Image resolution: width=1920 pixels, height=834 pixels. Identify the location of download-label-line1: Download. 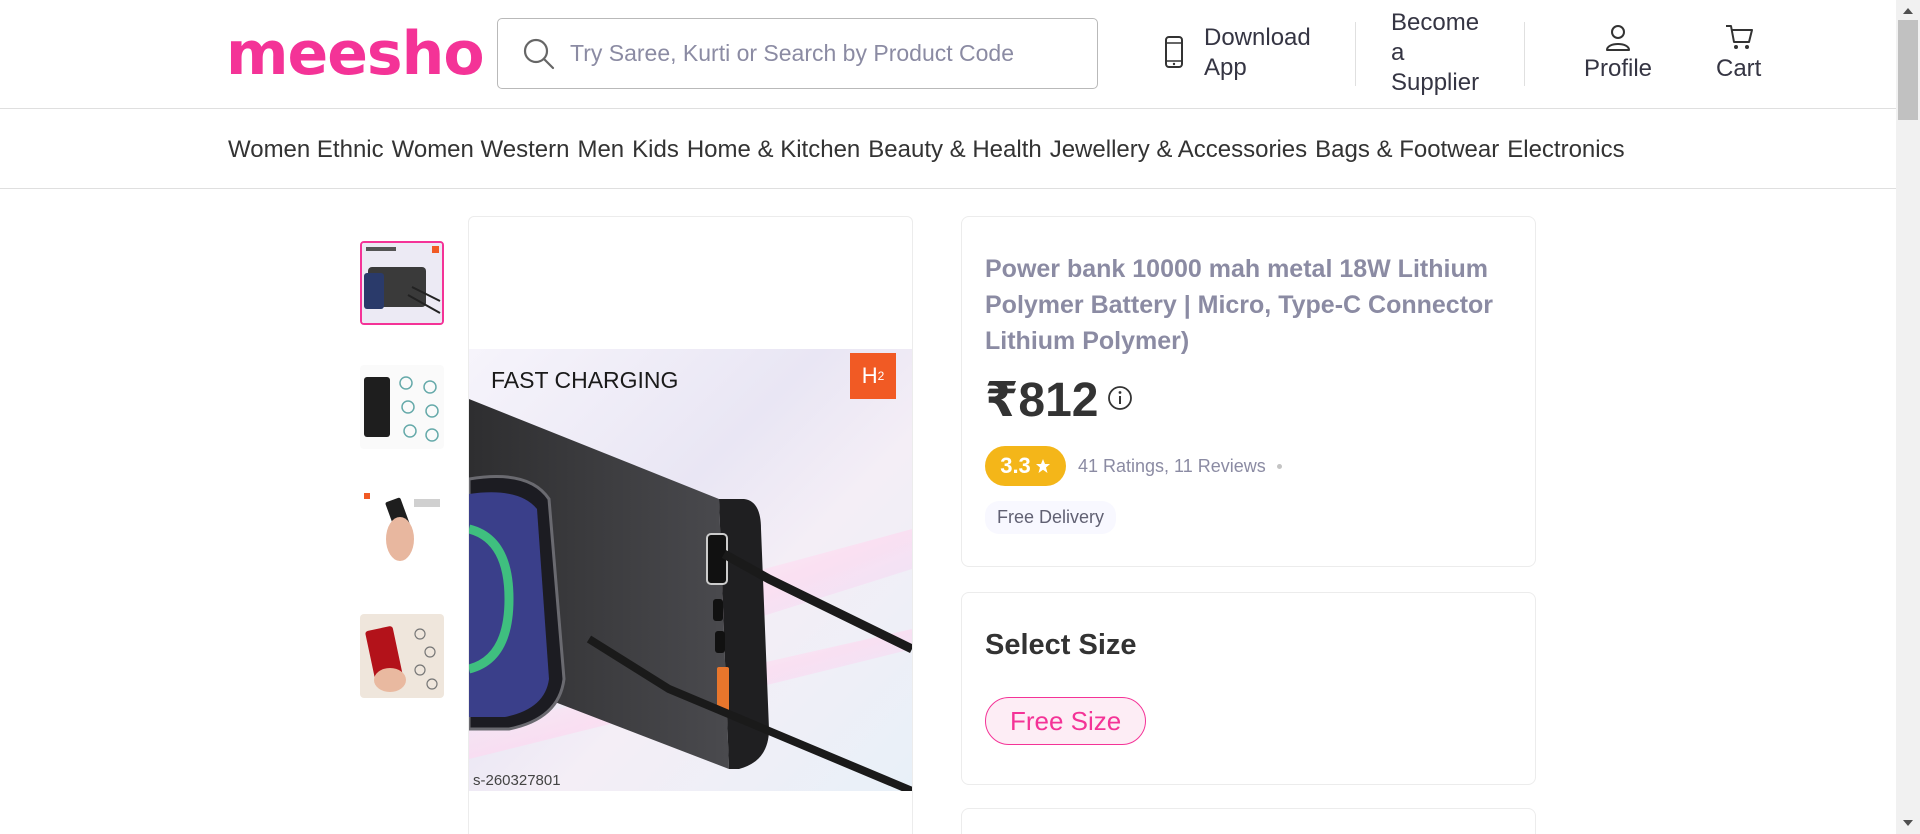
(1257, 37).